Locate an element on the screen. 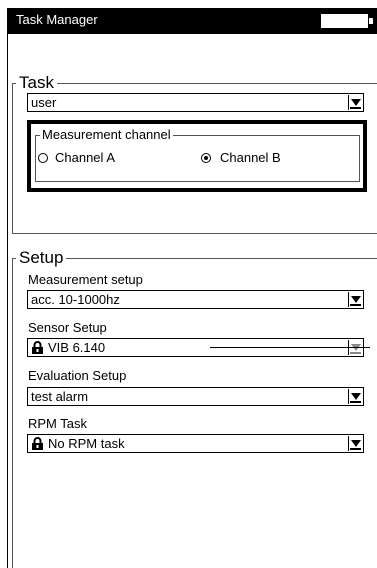 This screenshot has width=377, height=568. channel-b-label: Channel B is located at coordinates (250, 157).